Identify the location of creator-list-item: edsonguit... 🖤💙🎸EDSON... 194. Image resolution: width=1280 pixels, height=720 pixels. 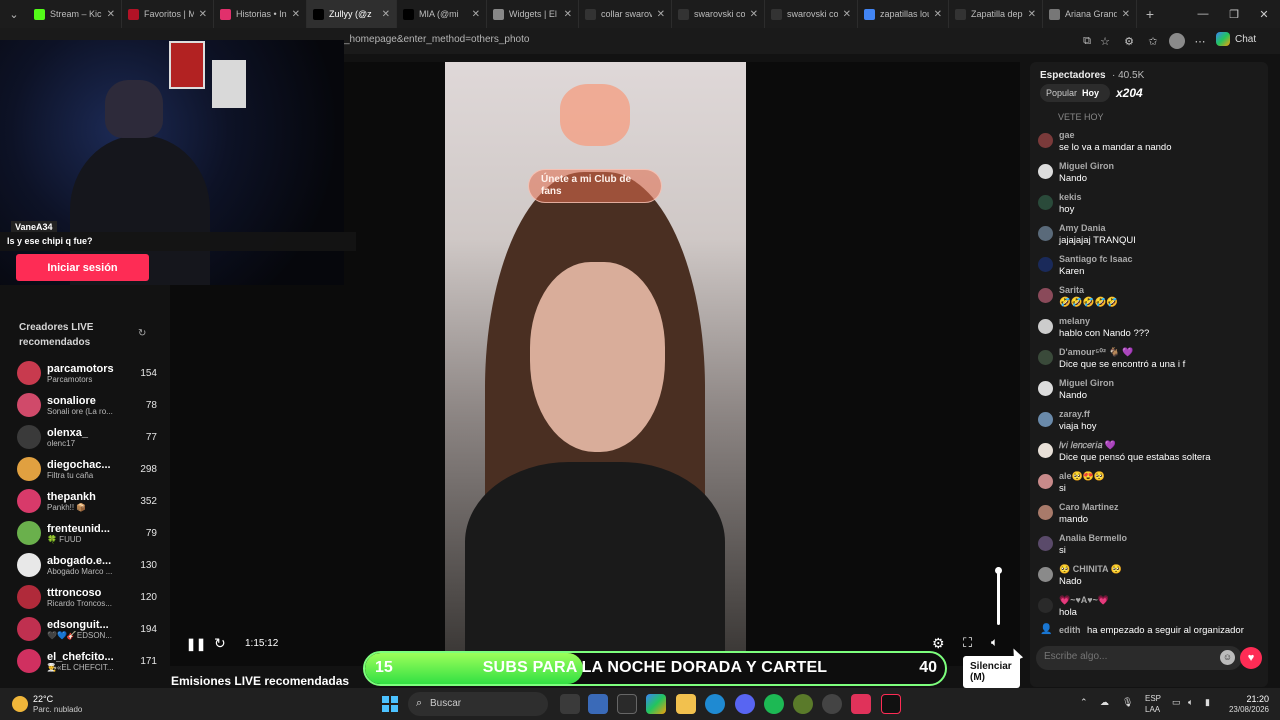
(87, 629).